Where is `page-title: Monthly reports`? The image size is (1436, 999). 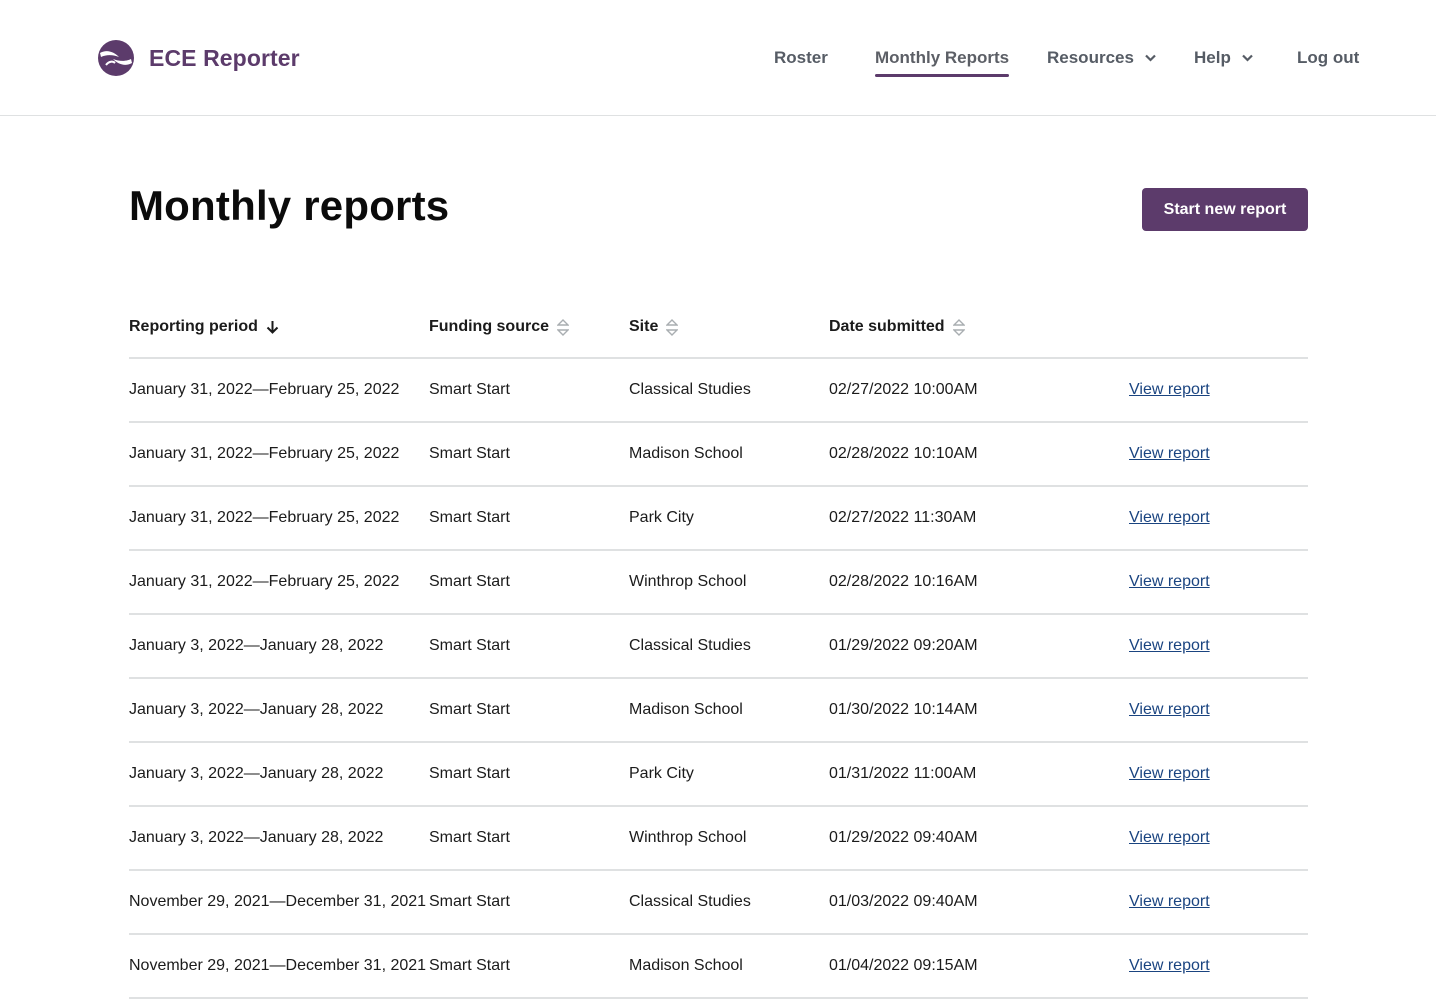
page-title: Monthly reports is located at coordinates (289, 205).